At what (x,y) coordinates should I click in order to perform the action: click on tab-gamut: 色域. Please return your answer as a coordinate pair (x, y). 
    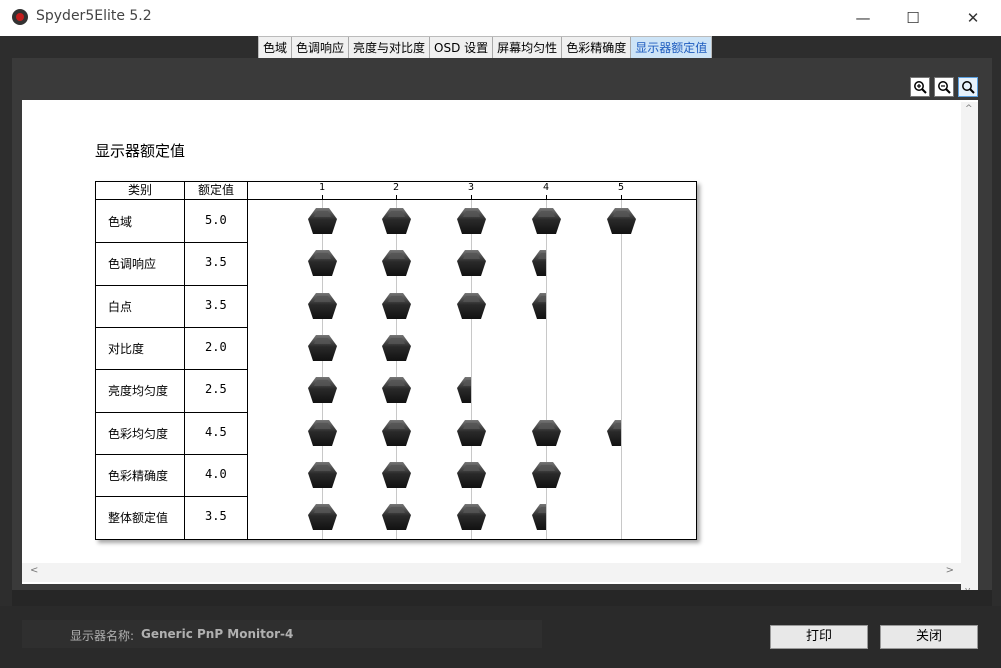
    Looking at the image, I should click on (276, 47).